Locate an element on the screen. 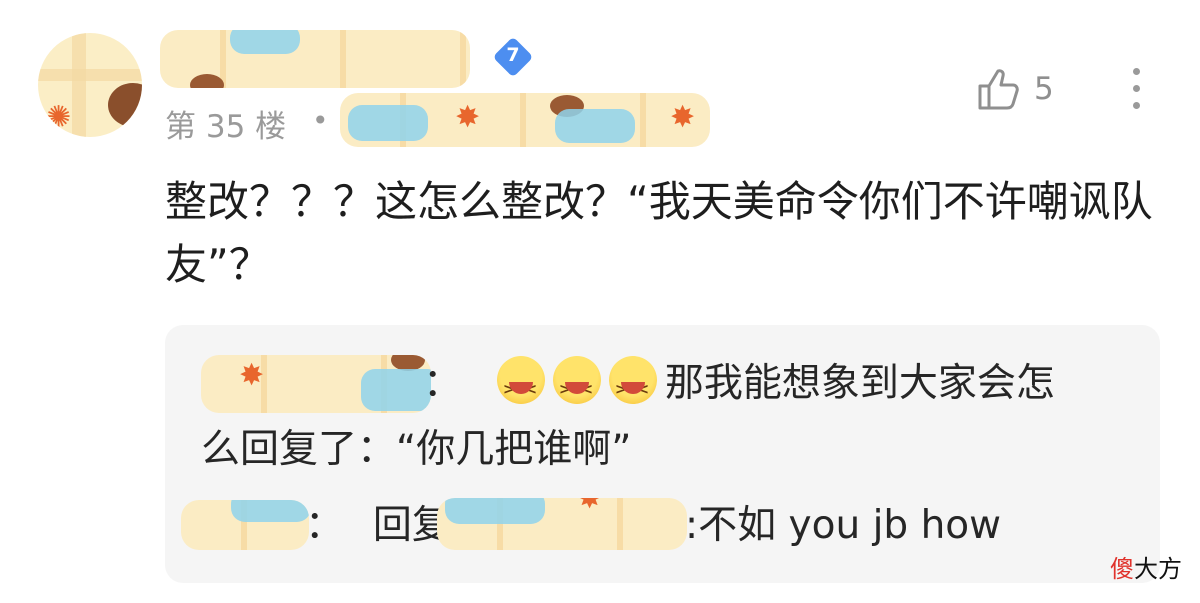 The height and width of the screenshot is (603, 1200). reply-text-2: :不如 you jb how is located at coordinates (843, 525).